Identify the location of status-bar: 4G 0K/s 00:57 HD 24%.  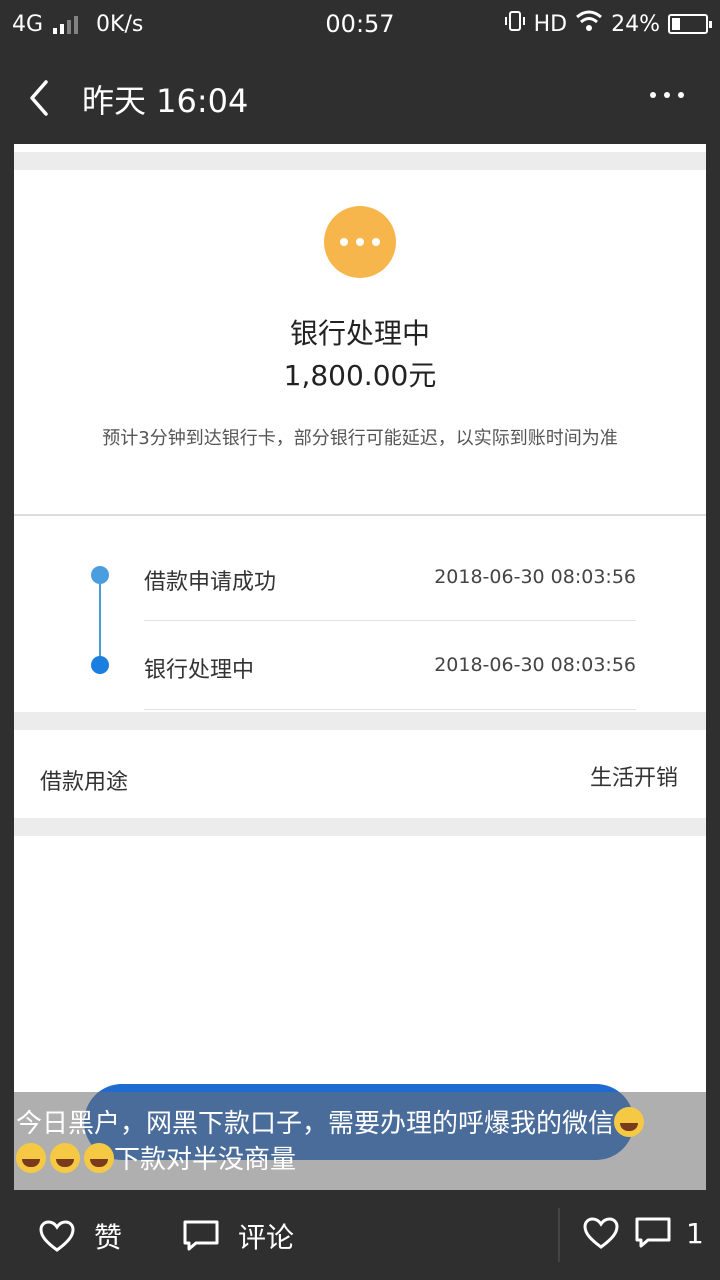
(360, 26).